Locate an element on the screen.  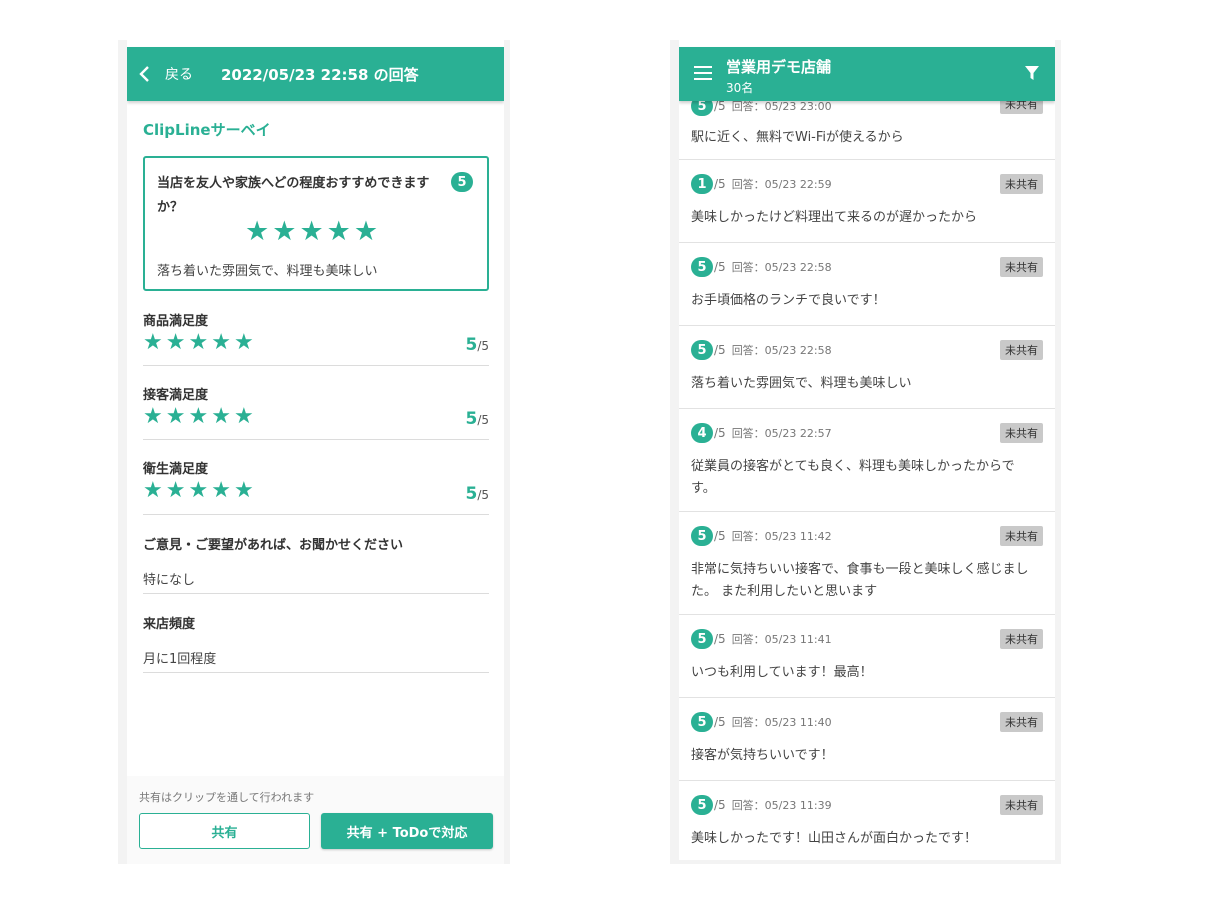
survey-name: ClipLineサーベイ is located at coordinates (207, 130).